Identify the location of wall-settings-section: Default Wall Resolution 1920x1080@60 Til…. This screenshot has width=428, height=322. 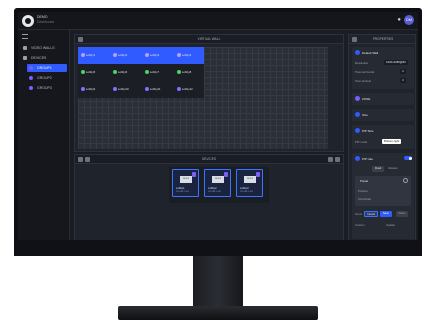
(383, 68).